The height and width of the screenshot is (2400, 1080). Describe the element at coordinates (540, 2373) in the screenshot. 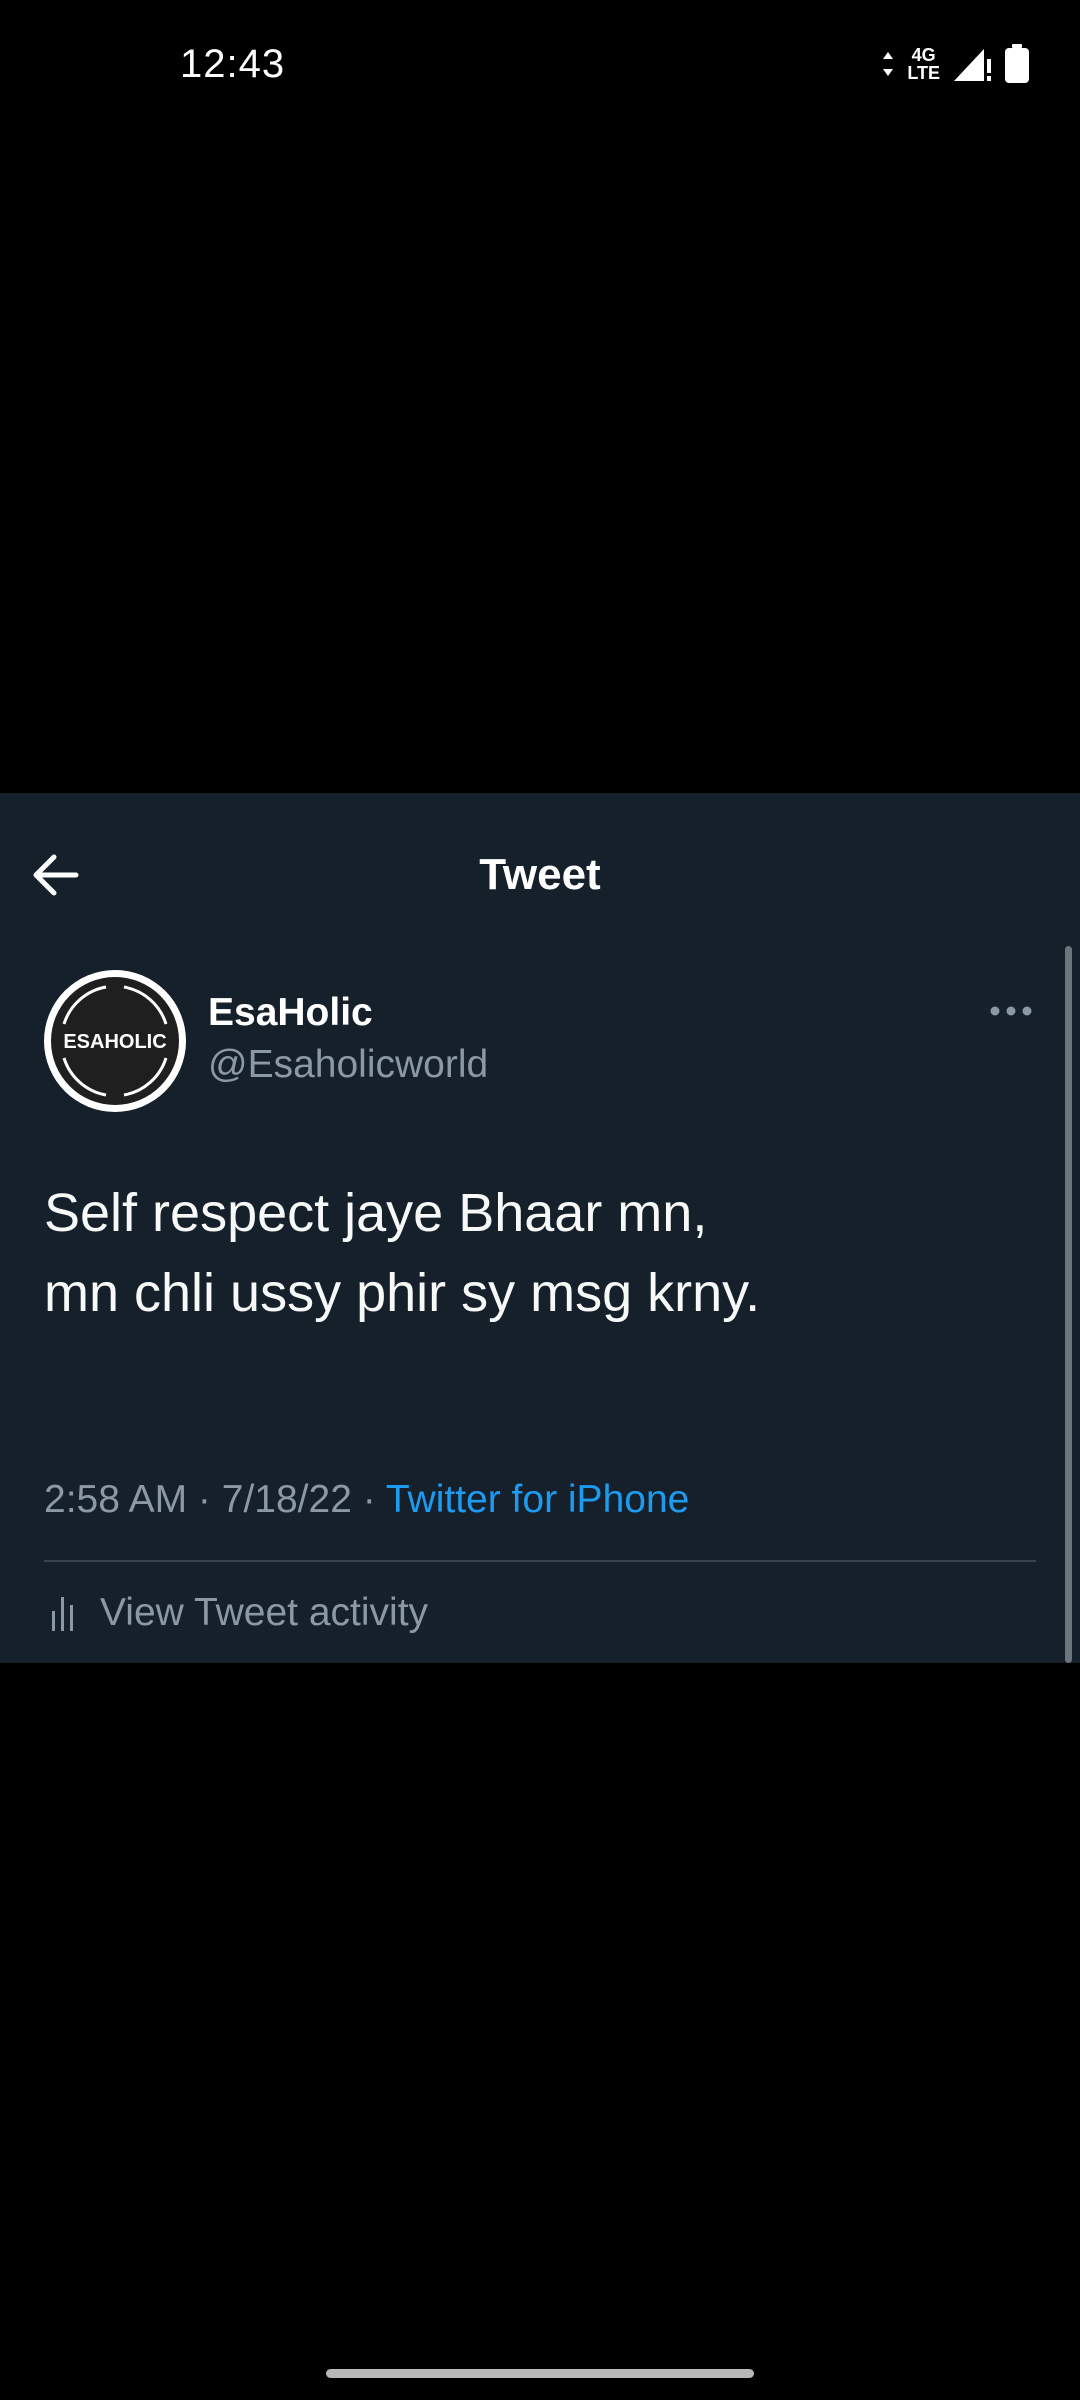

I see `gesture-home-bar` at that location.